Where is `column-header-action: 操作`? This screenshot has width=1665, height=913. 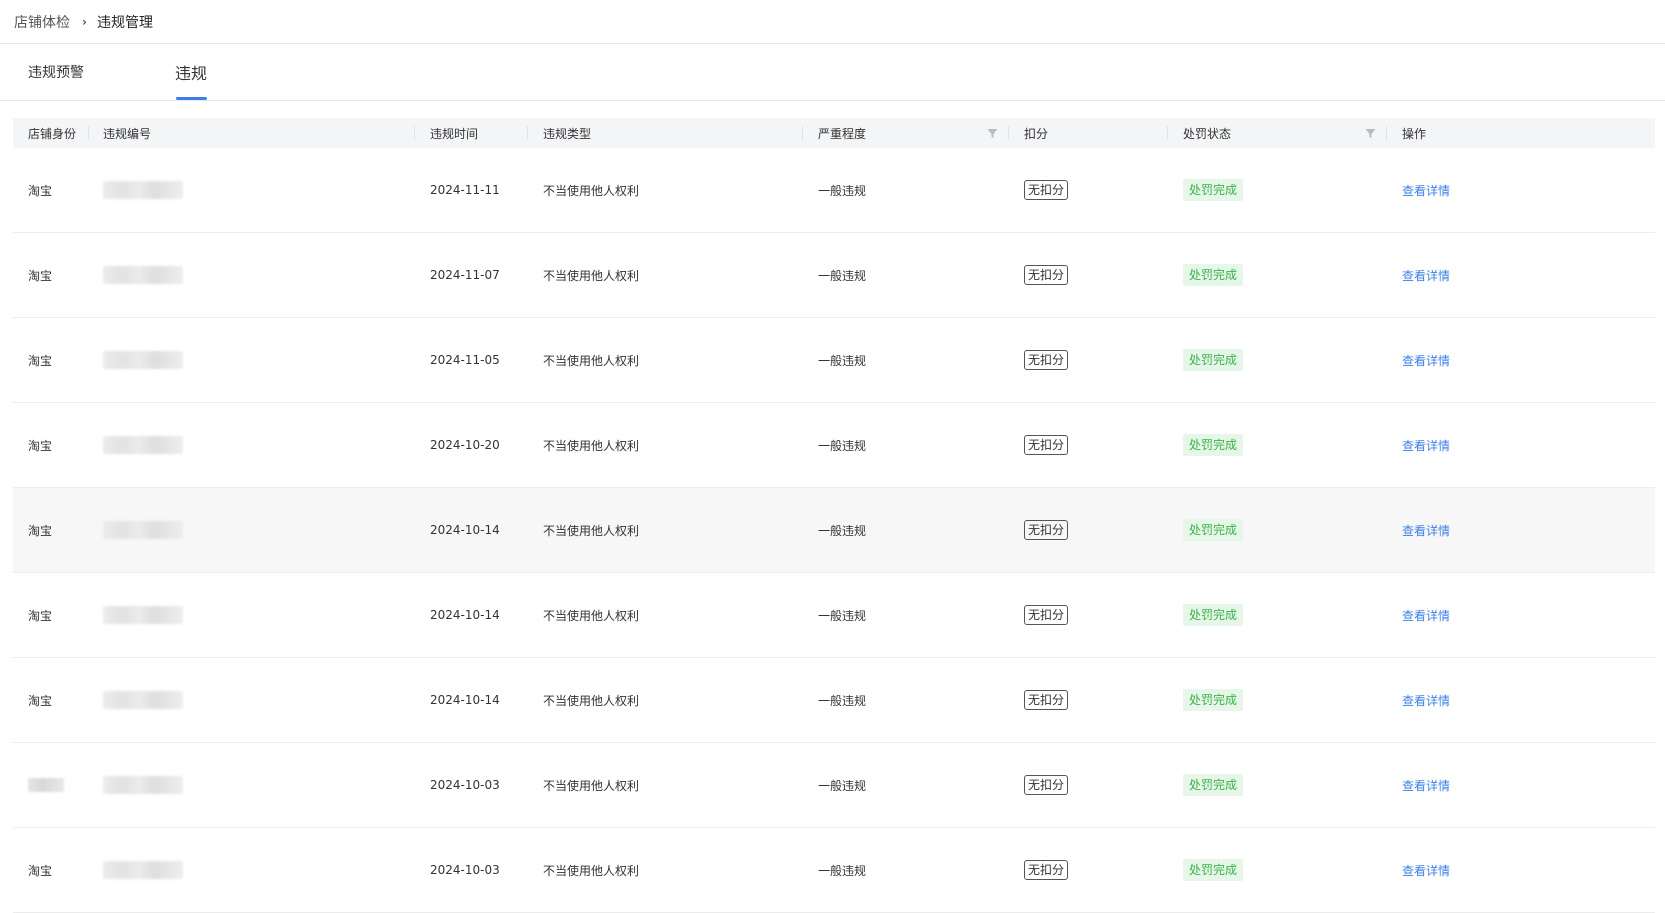 column-header-action: 操作 is located at coordinates (1414, 133).